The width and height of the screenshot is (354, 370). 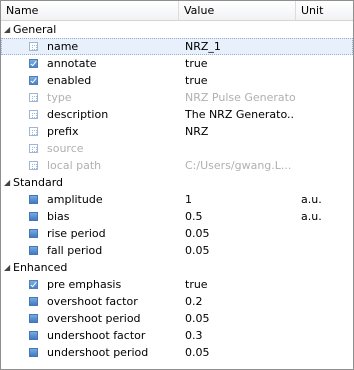 I want to click on property-row-undershoot-period: undershoot period 0.05, so click(x=177, y=352).